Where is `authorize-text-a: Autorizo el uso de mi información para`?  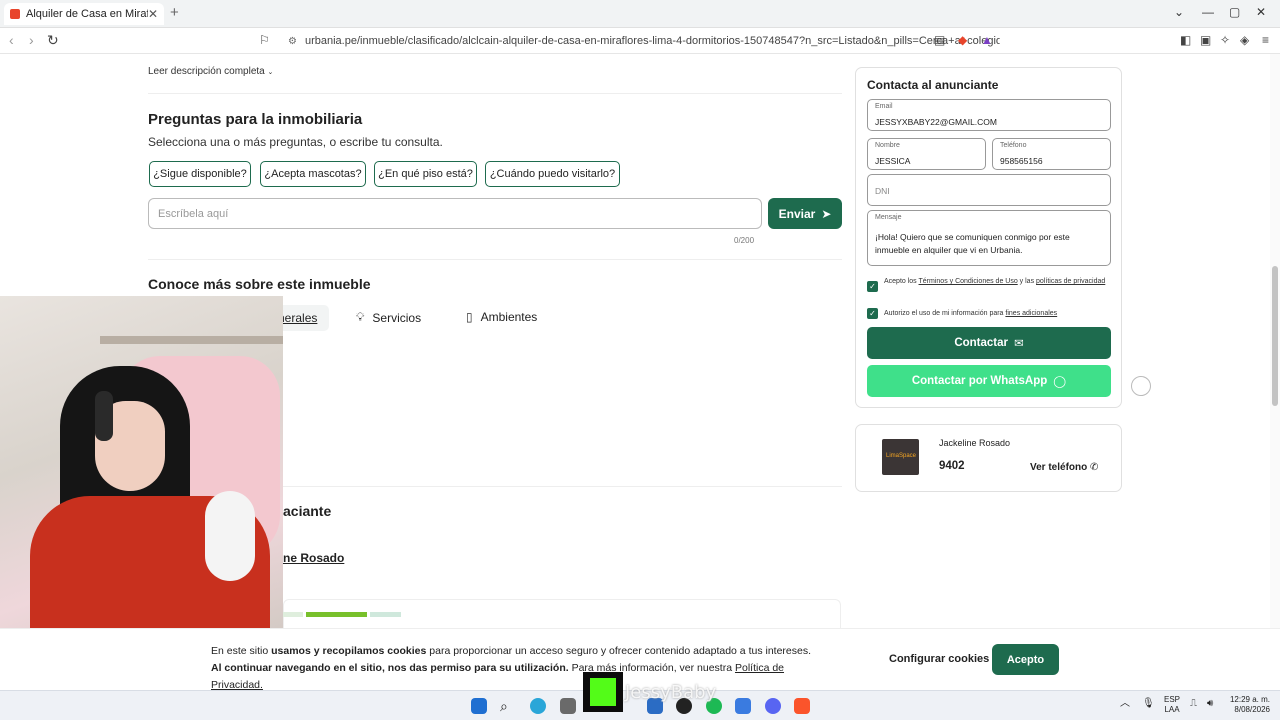
authorize-text-a: Autorizo el uso de mi información para is located at coordinates (945, 313).